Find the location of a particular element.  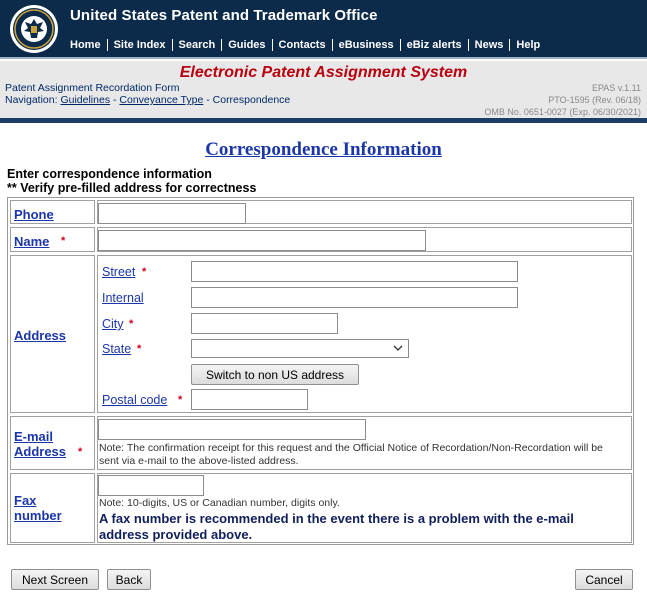

state-select is located at coordinates (300, 348).